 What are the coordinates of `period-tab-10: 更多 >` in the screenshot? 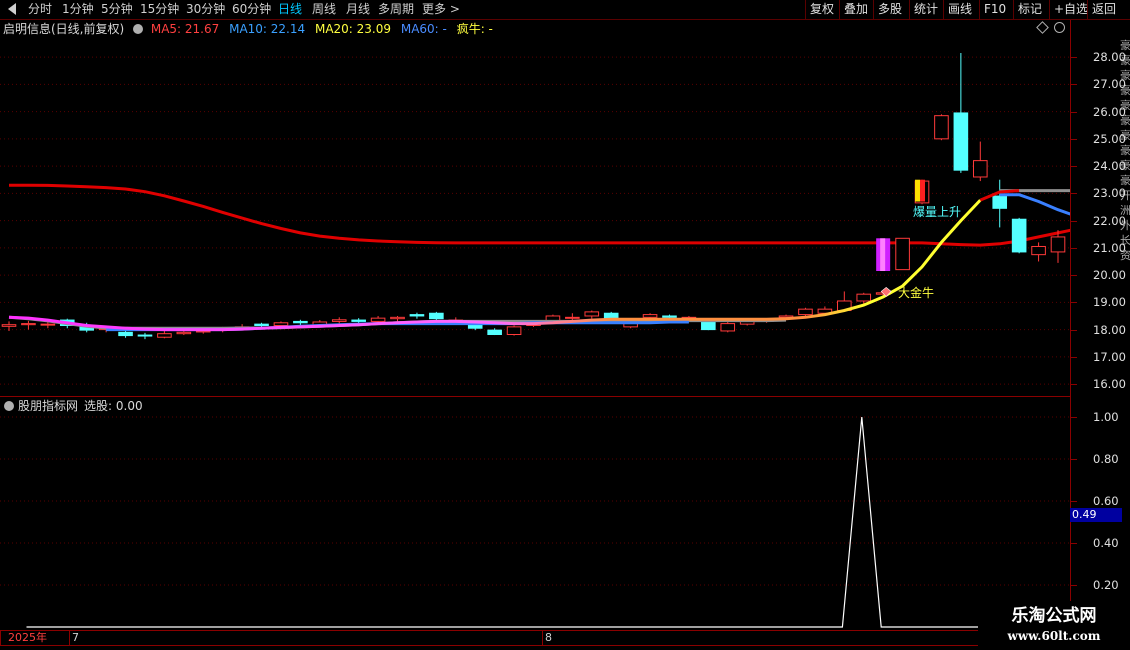 It's located at (441, 9).